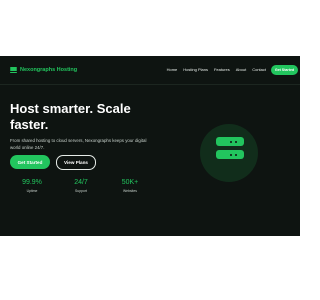 This screenshot has height=300, width=320. What do you see at coordinates (230, 141) in the screenshot?
I see `server-unit-top` at bounding box center [230, 141].